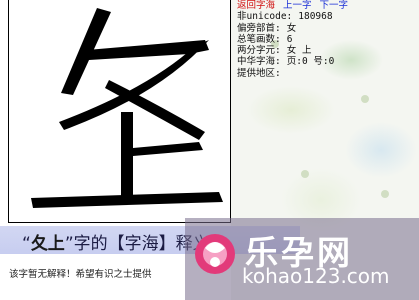 The image size is (419, 300). Describe the element at coordinates (259, 28) in the screenshot. I see `info-label: 偏旁部首:` at that location.